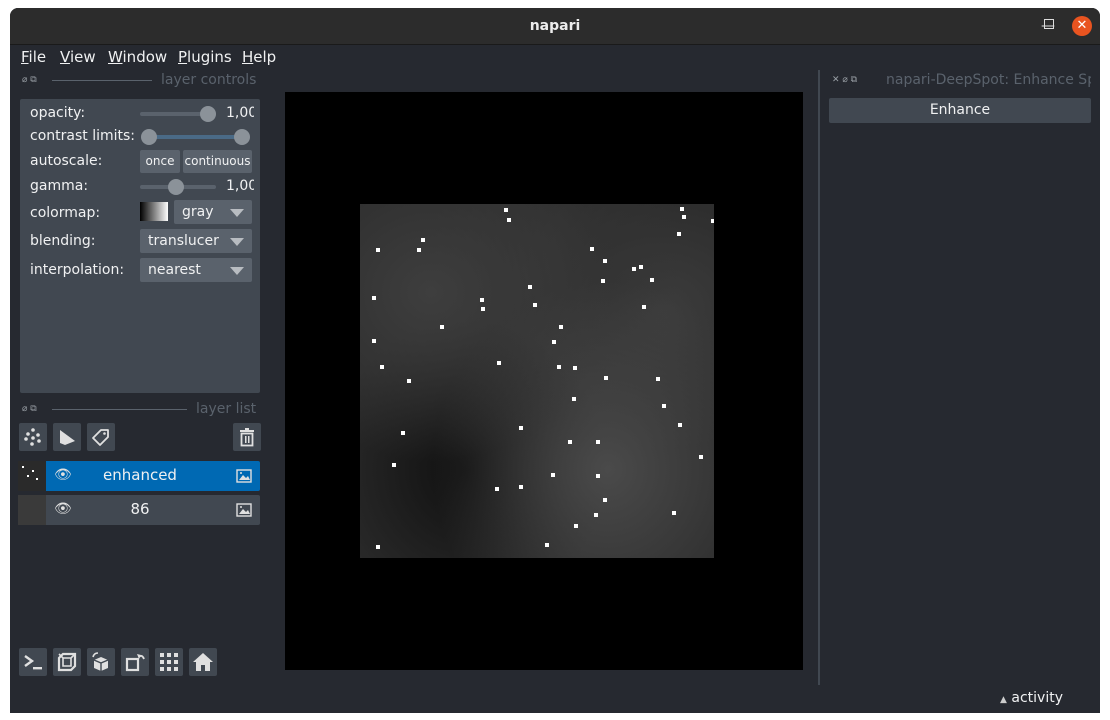 This screenshot has width=1110, height=720. I want to click on maximize-button, so click(1049, 24).